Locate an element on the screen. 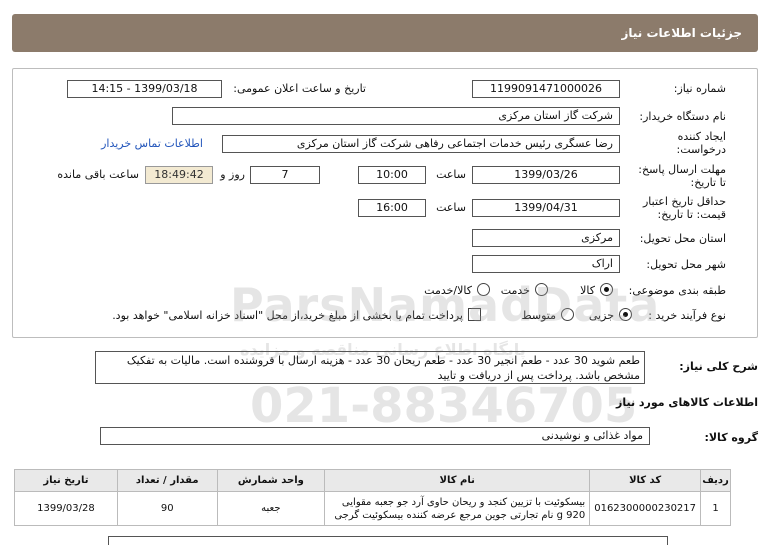  col-header-quantity: مقدار / تعداد is located at coordinates (167, 480).